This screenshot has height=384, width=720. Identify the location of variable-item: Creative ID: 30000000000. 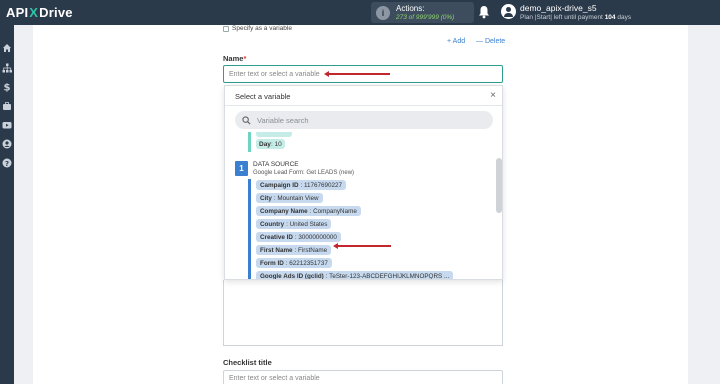
(298, 237).